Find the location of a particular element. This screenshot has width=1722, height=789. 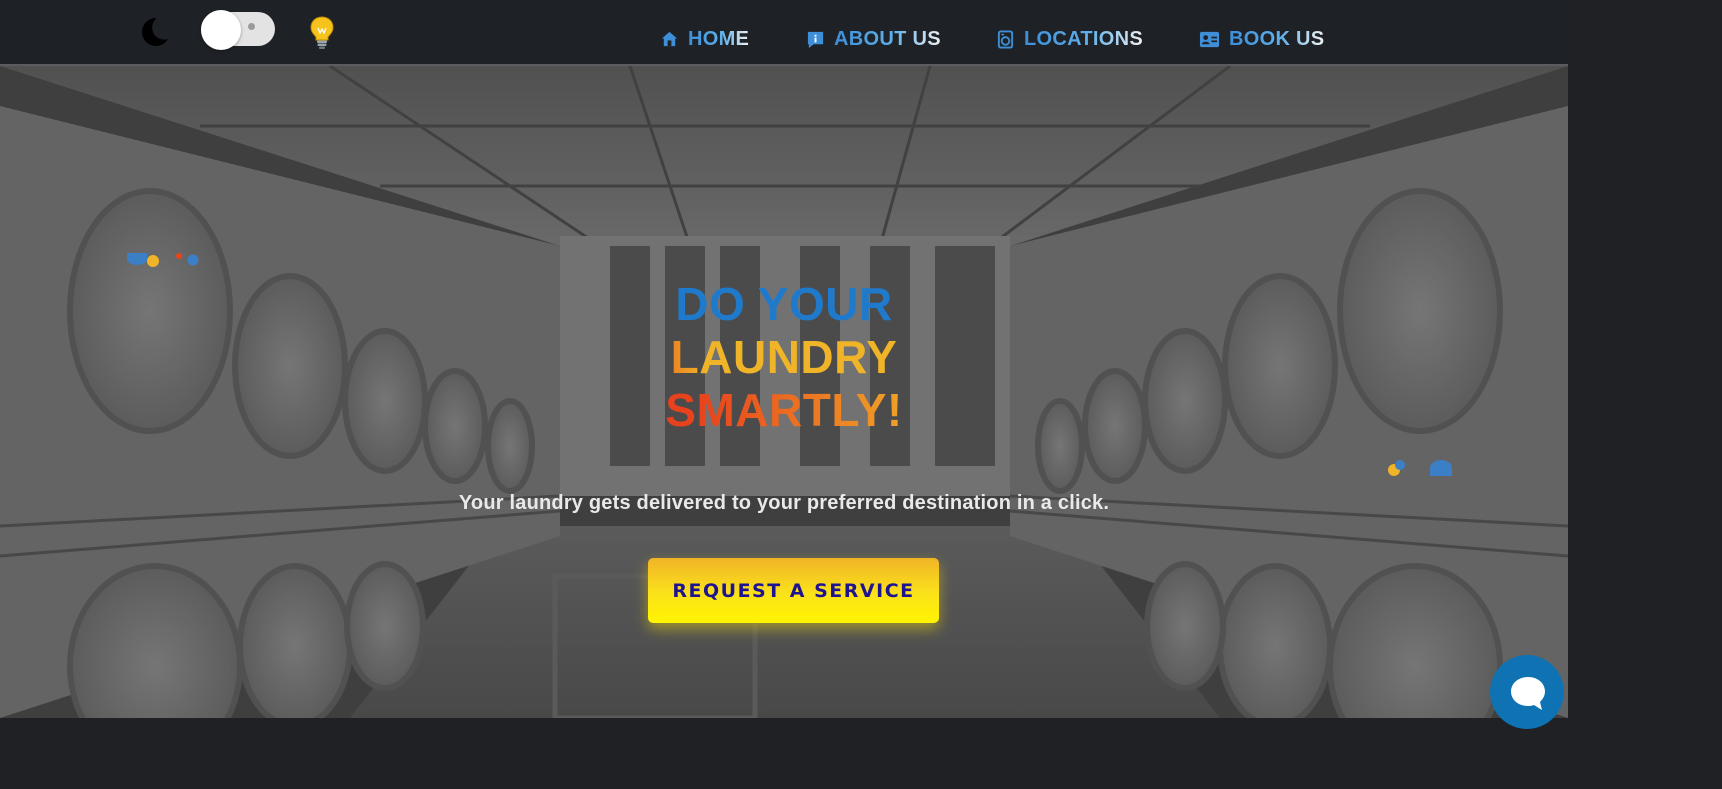

toggle-knob is located at coordinates (221, 30).